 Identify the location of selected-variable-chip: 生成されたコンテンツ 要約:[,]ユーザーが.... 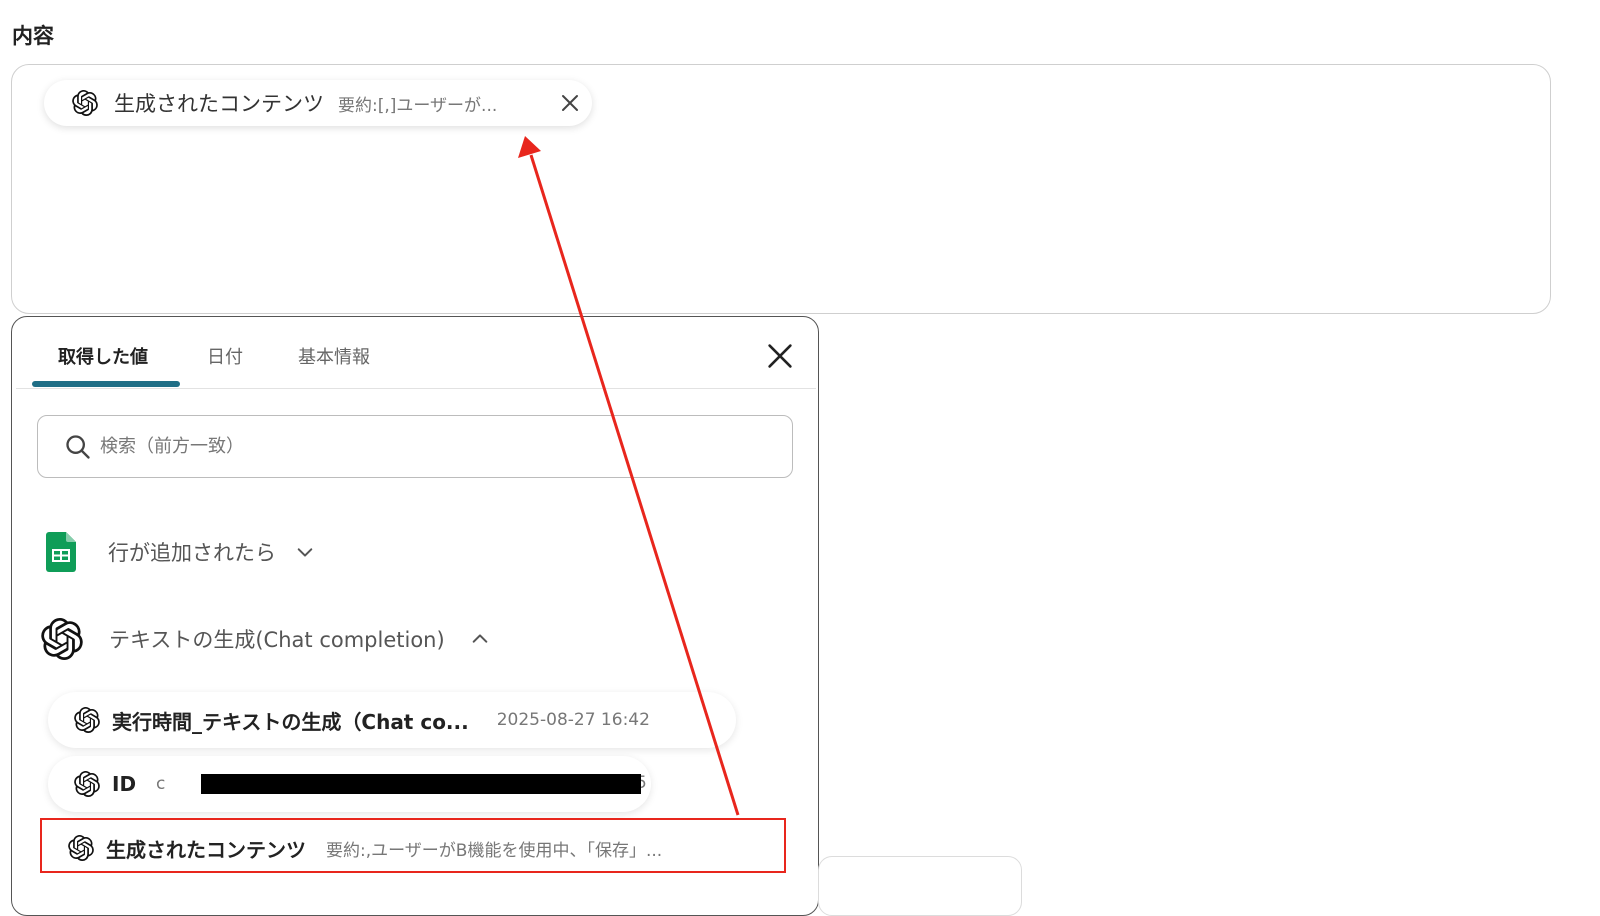
(318, 103).